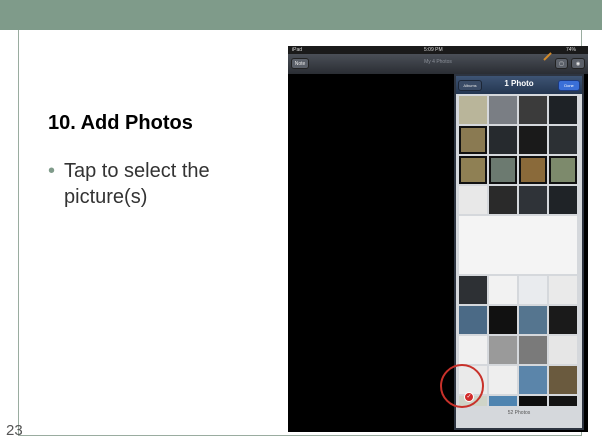 The height and width of the screenshot is (446, 602). I want to click on selection-highlight-circle, so click(462, 386).